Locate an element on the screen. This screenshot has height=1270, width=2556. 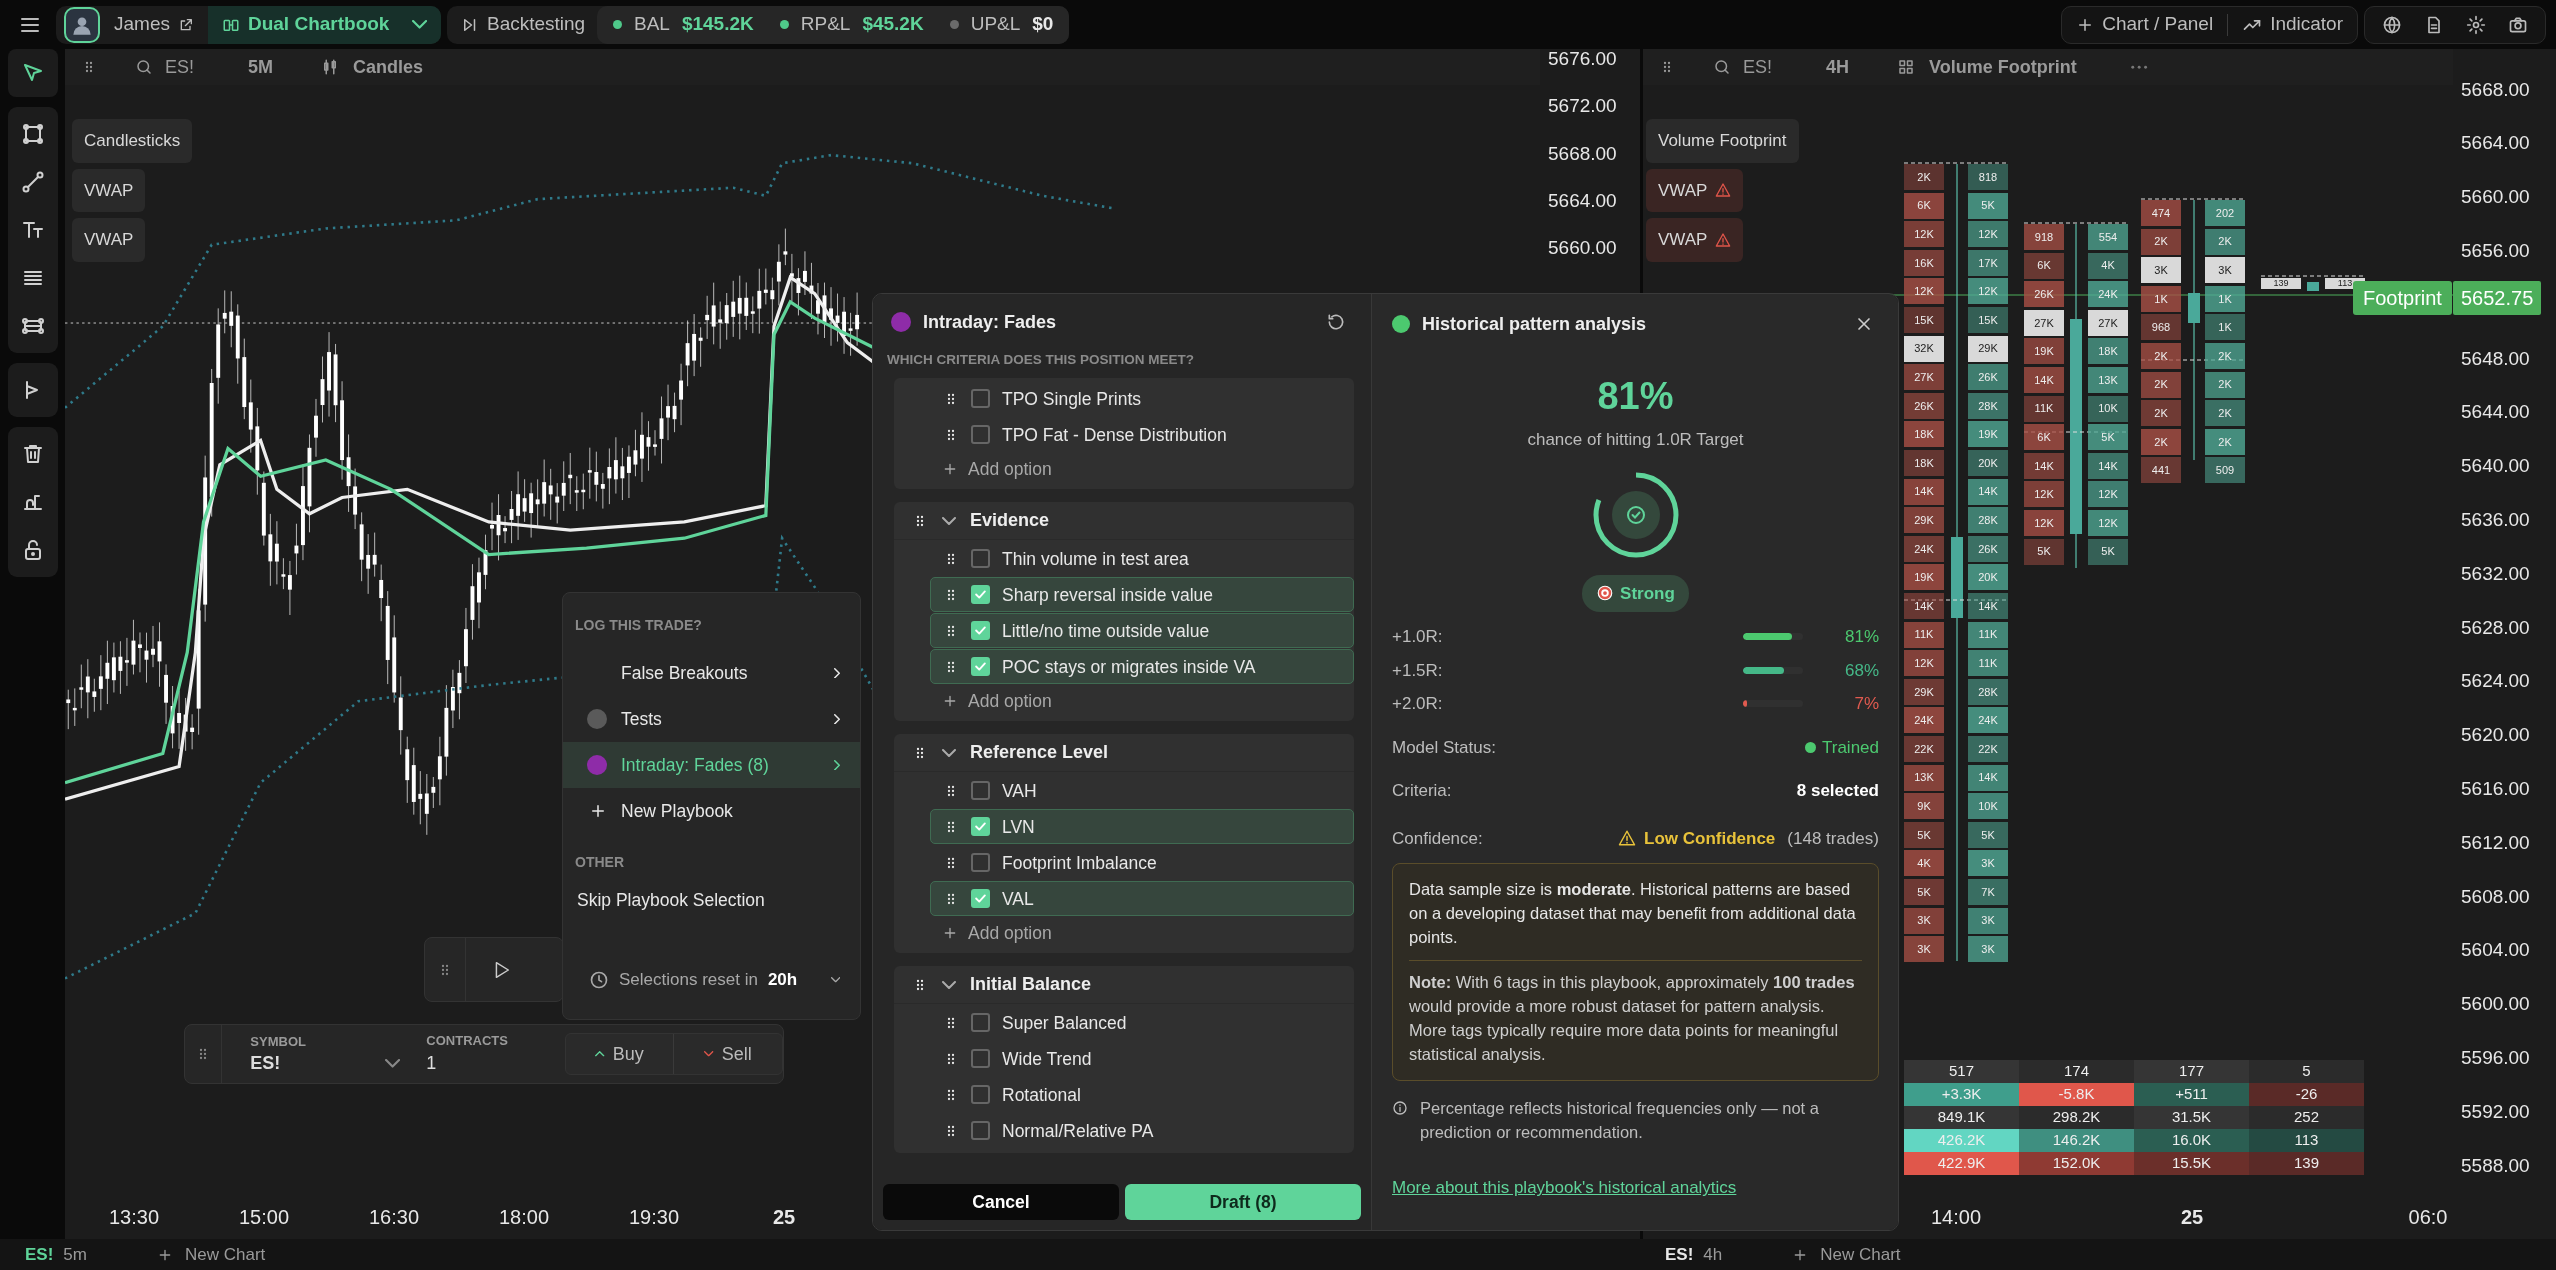
backtesting-button: Backtesting is located at coordinates (521, 24).